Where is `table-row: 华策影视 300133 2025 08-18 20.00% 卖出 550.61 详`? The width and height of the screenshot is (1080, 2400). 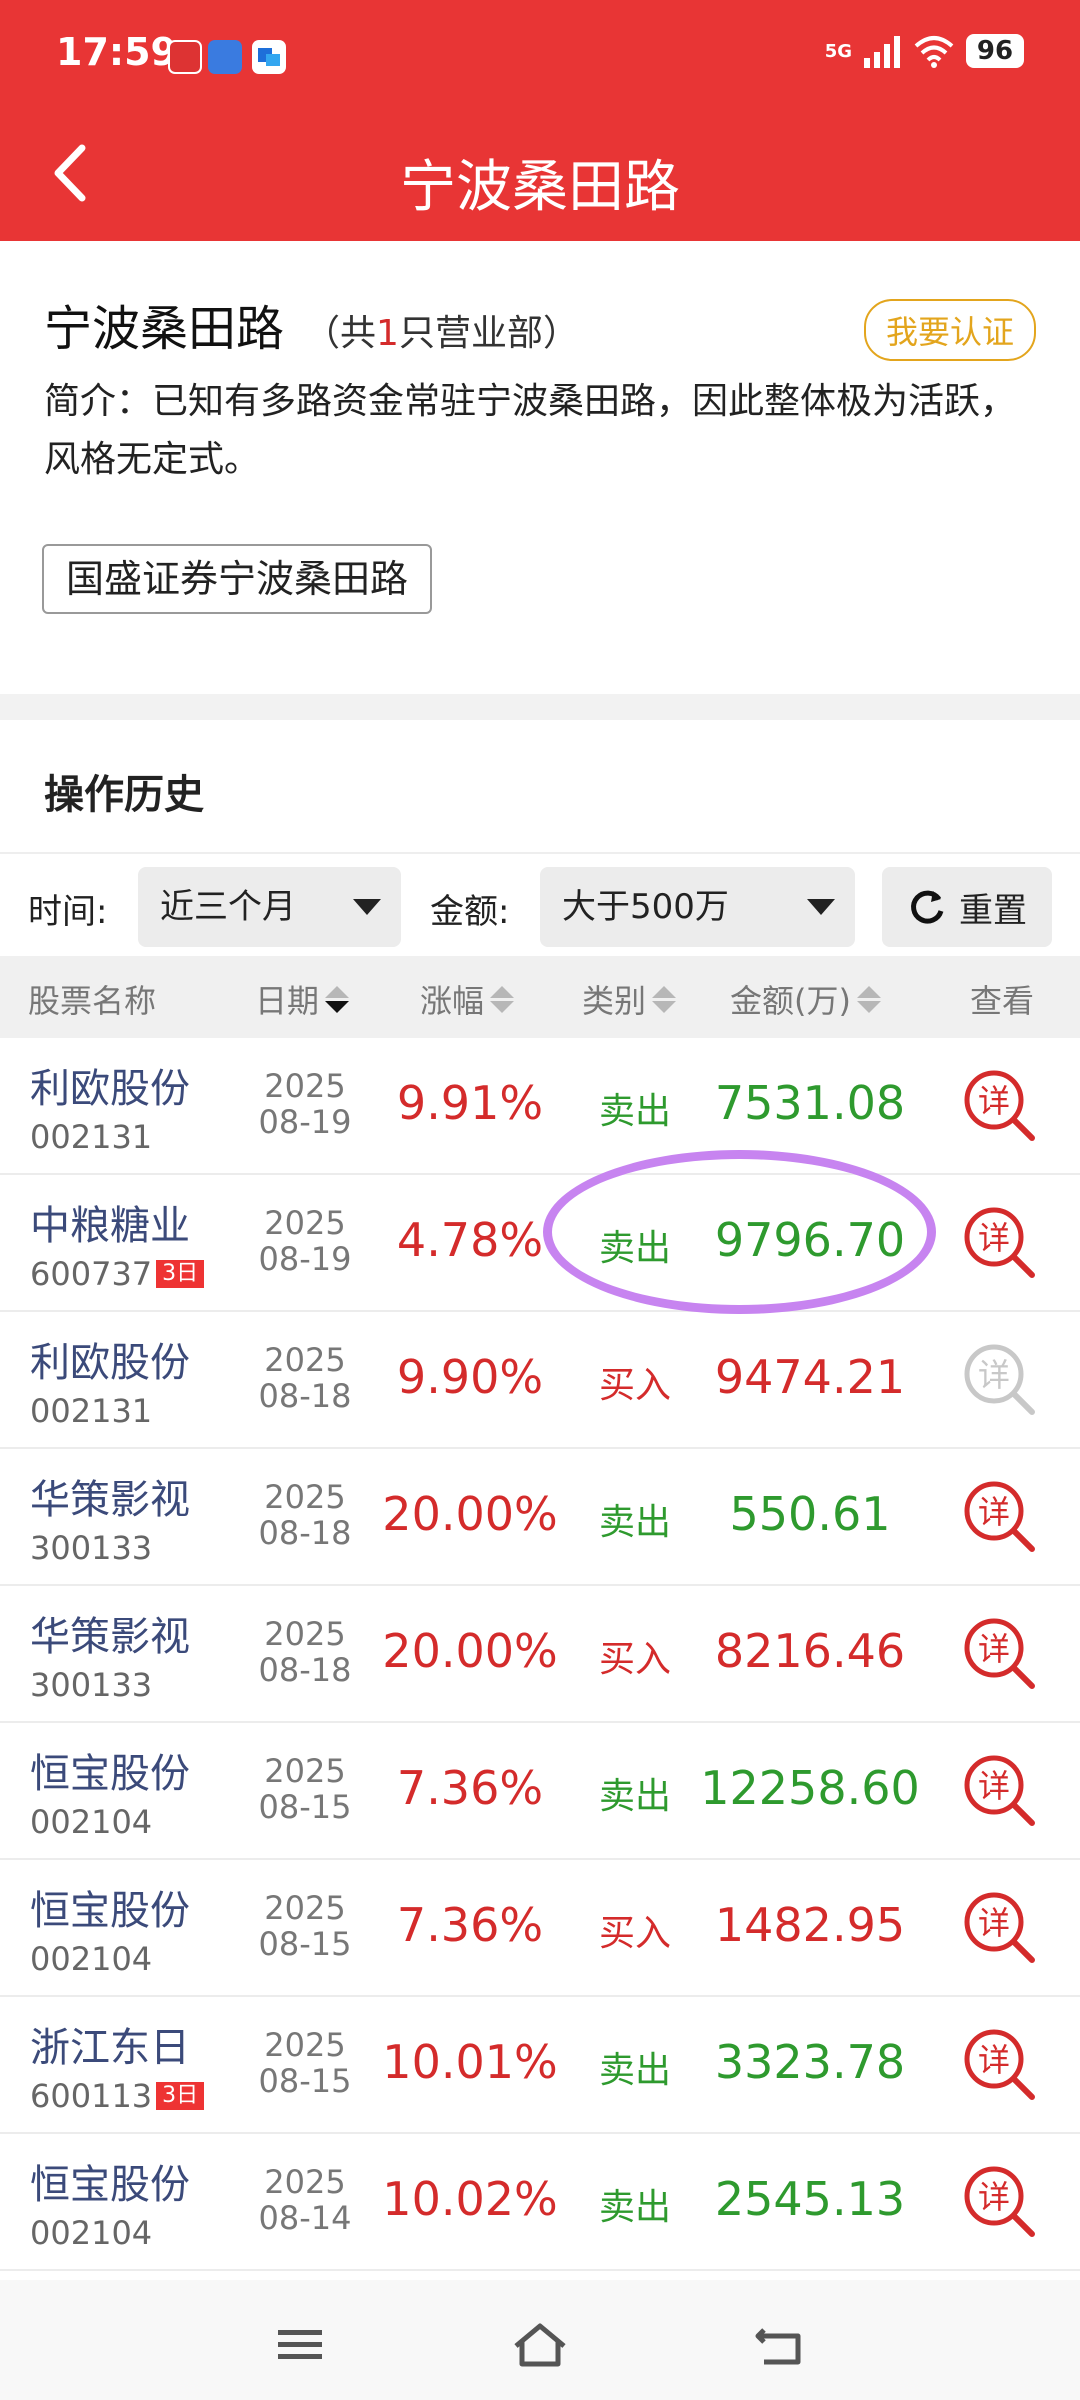
table-row: 华策影视 300133 2025 08-18 20.00% 卖出 550.61 详 is located at coordinates (540, 1517).